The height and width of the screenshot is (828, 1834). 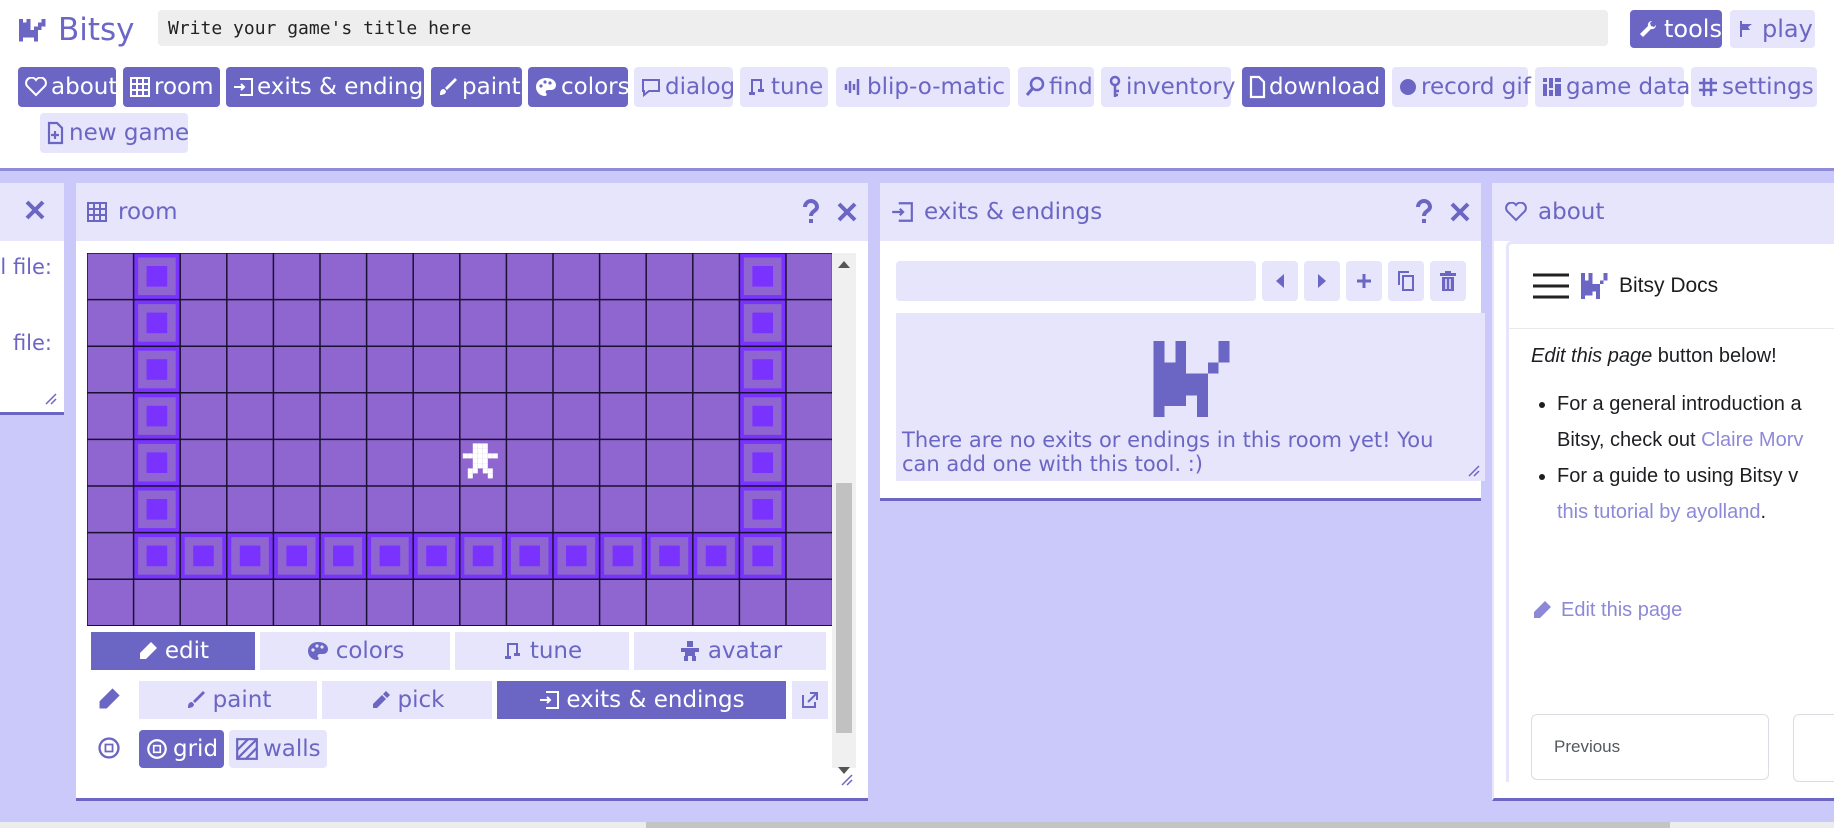 What do you see at coordinates (1752, 440) in the screenshot?
I see `docs-link-claire: Claire Morv` at bounding box center [1752, 440].